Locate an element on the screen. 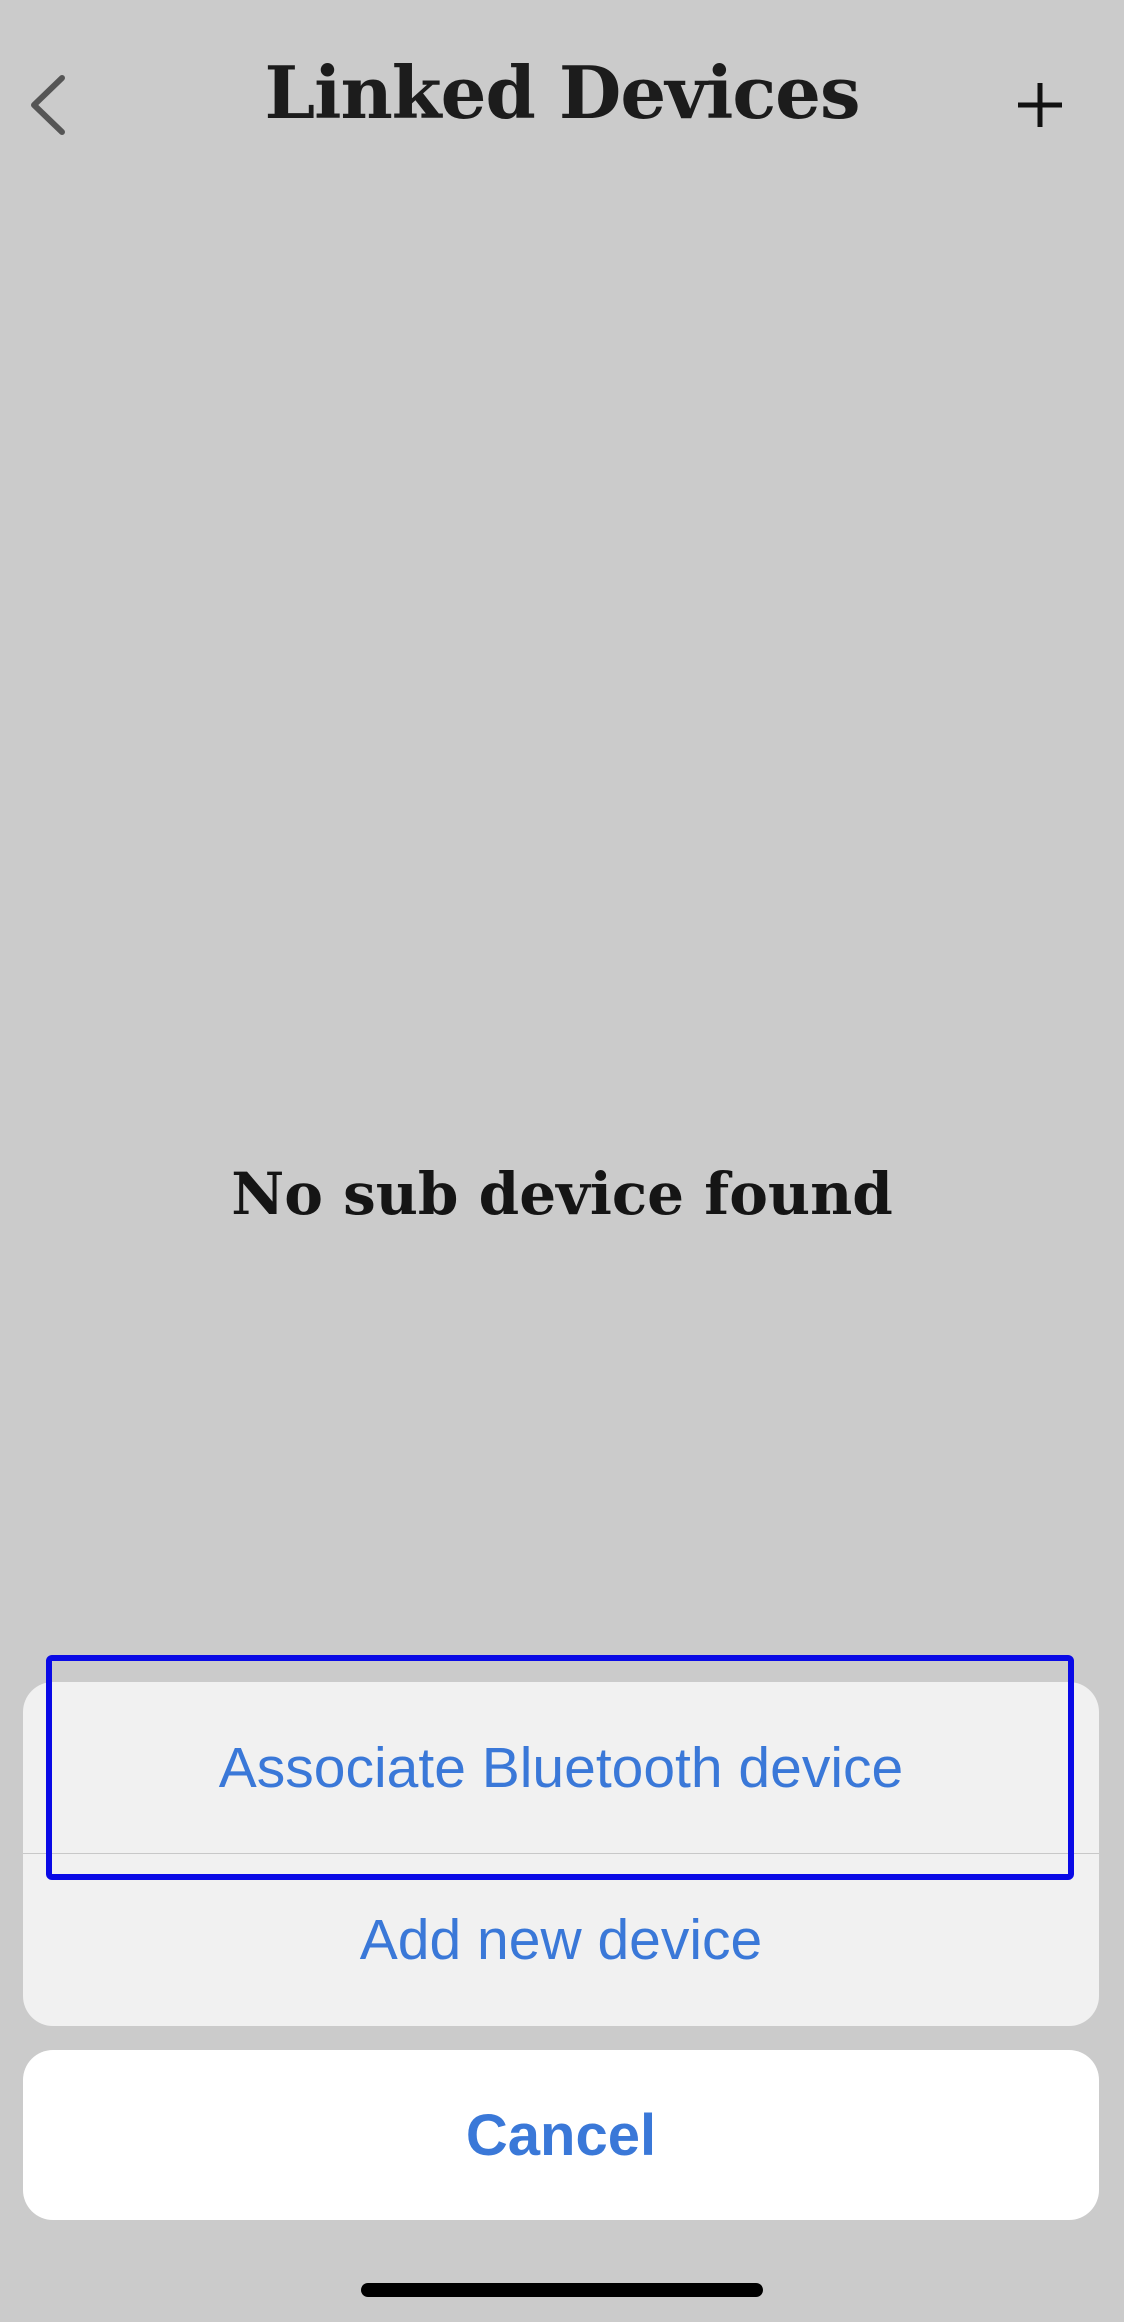 This screenshot has width=1124, height=2322. navigation-header: Linked Devices is located at coordinates (562, 105).